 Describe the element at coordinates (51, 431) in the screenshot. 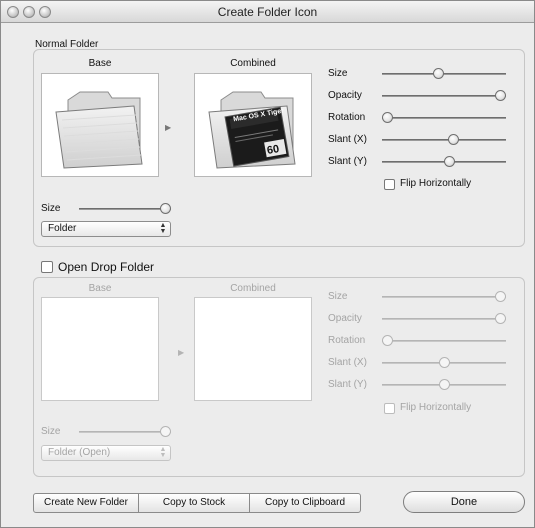

I see `open-size-label: Size` at that location.